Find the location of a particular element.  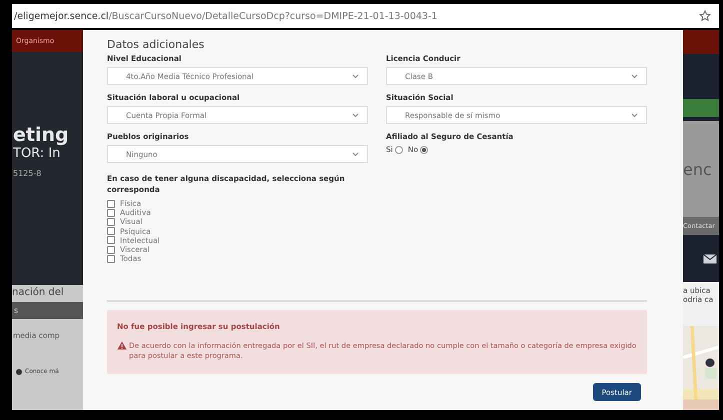

section-heading: nación del is located at coordinates (38, 293).